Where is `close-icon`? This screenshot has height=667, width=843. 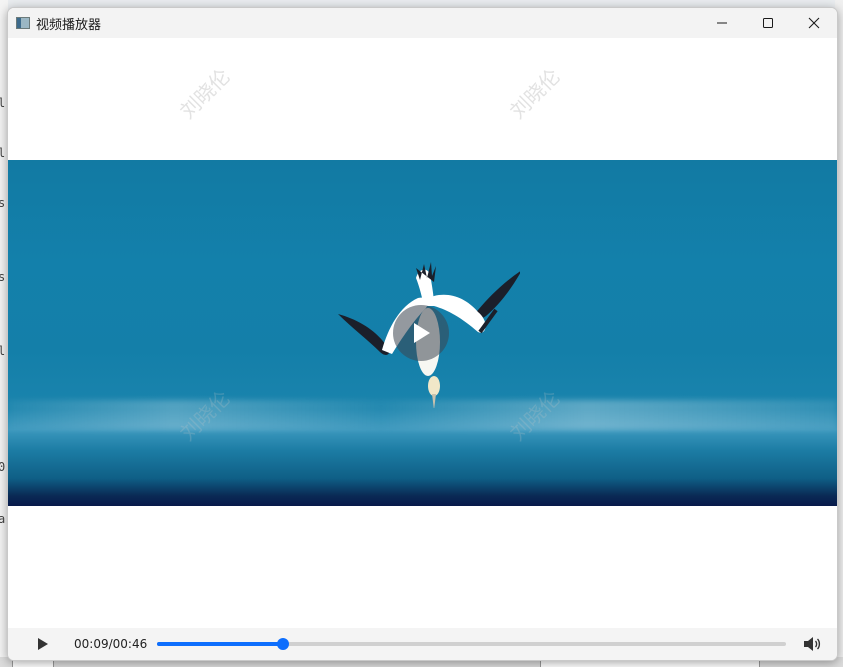 close-icon is located at coordinates (814, 23).